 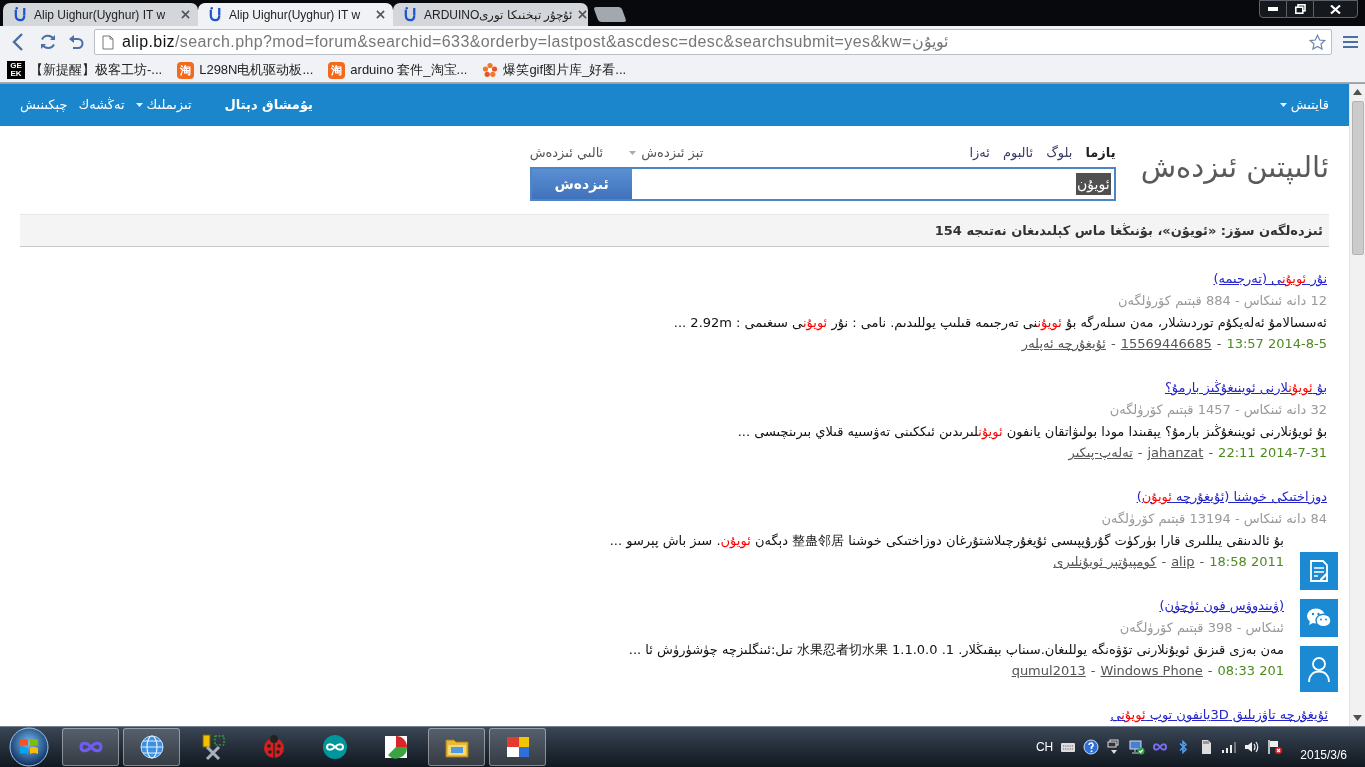 What do you see at coordinates (1275, 747) in the screenshot?
I see `flag-icon` at bounding box center [1275, 747].